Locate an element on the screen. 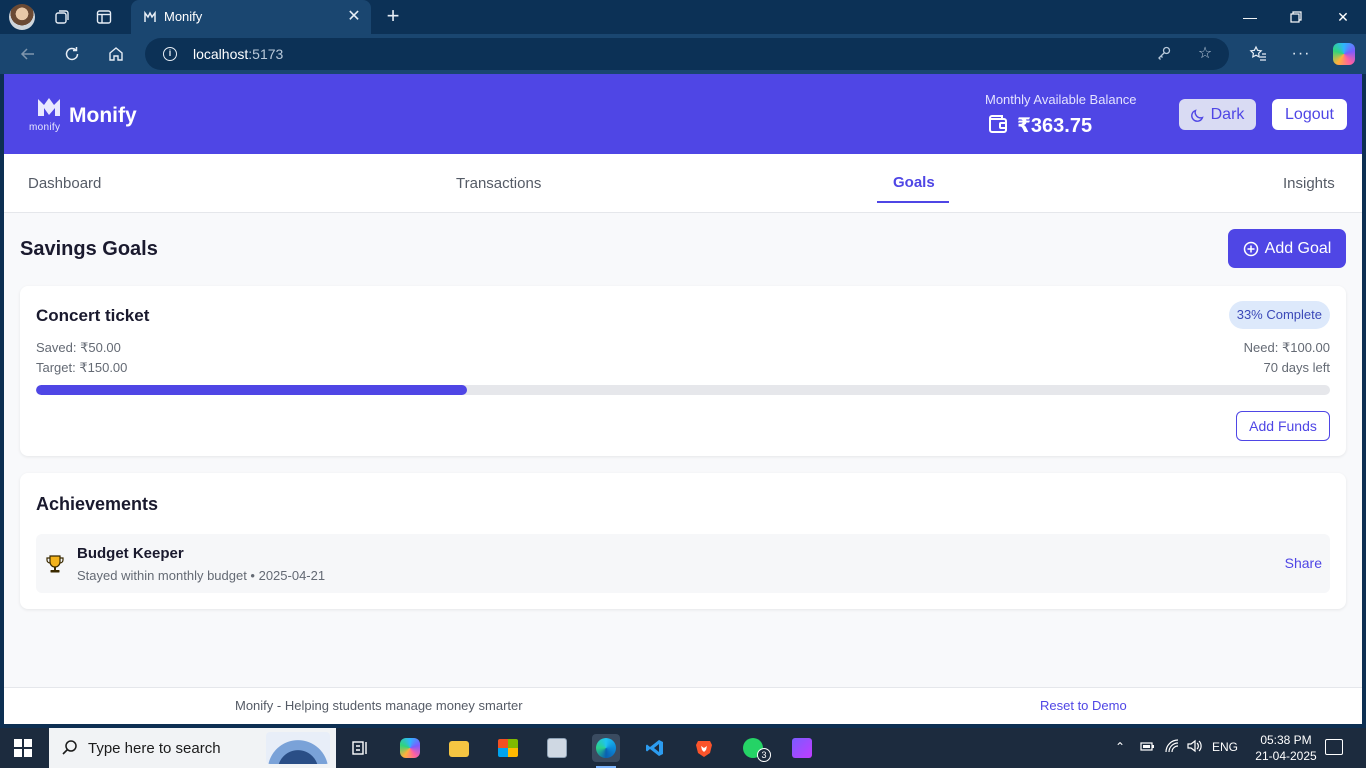 The image size is (1366, 768). balance-amount: ₹363.75 is located at coordinates (1055, 126).